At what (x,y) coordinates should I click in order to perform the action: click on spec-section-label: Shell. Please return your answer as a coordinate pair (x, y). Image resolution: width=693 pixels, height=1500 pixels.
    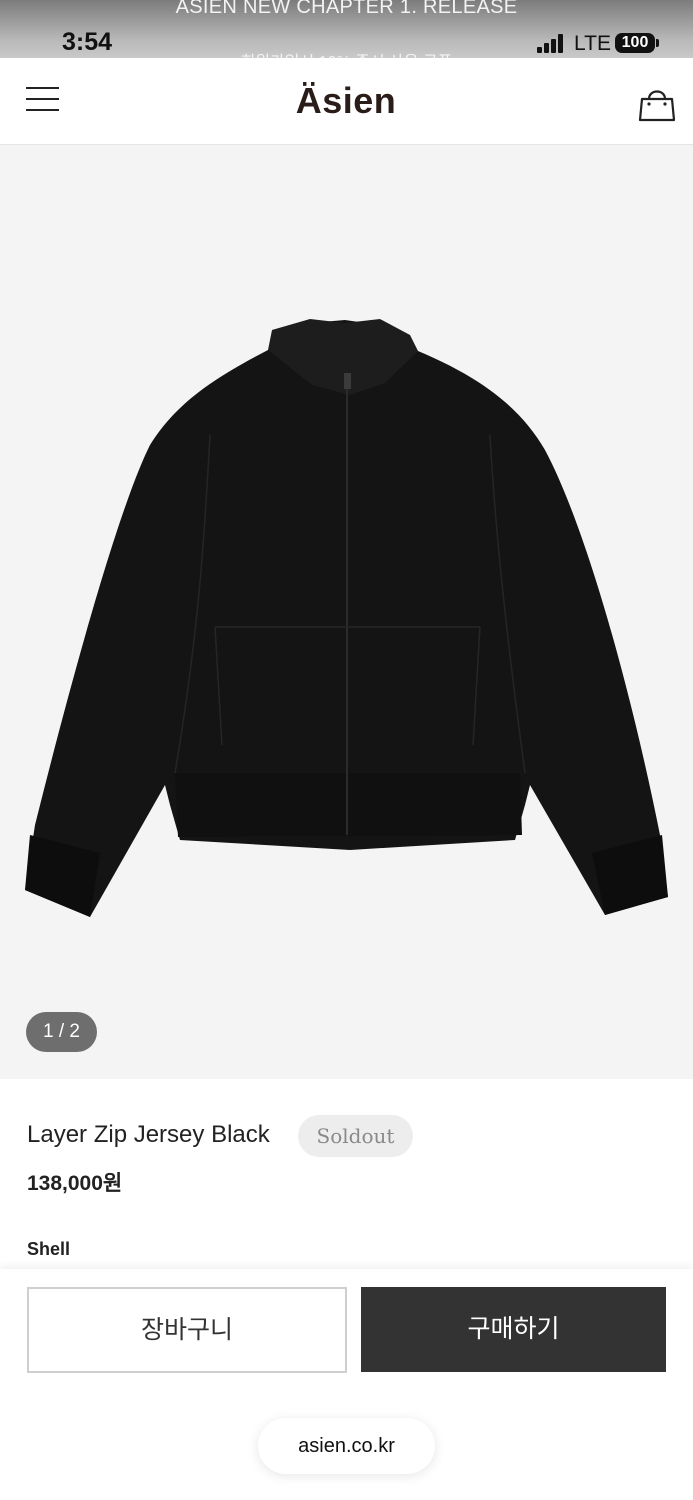
    Looking at the image, I should click on (49, 1249).